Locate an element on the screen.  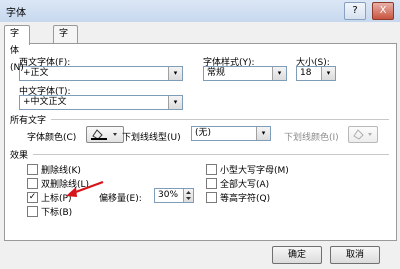
effects-heading: 效果 is located at coordinates (19, 156).